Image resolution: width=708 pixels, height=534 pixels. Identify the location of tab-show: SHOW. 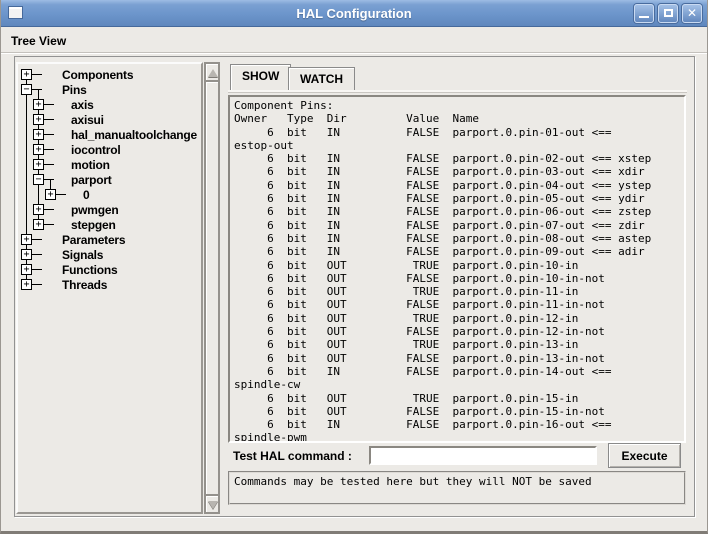
(261, 77).